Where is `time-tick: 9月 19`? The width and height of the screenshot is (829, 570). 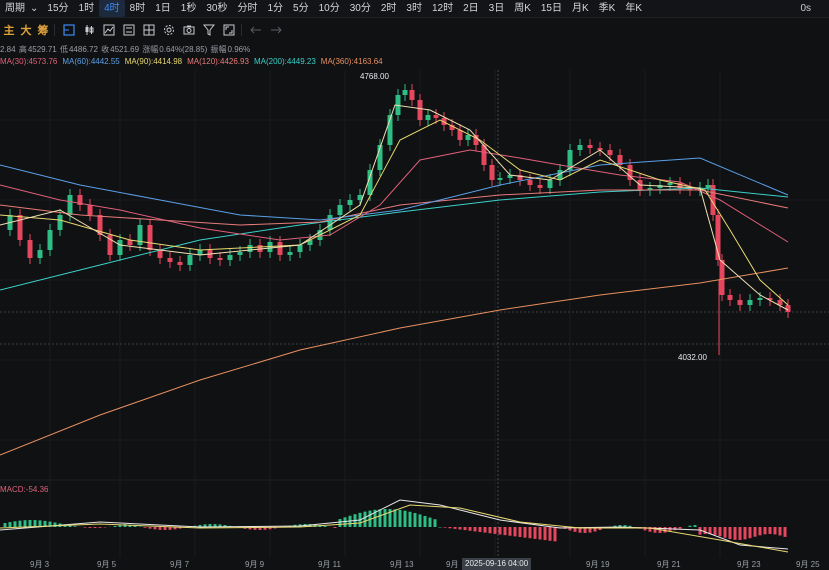 time-tick: 9月 19 is located at coordinates (598, 564).